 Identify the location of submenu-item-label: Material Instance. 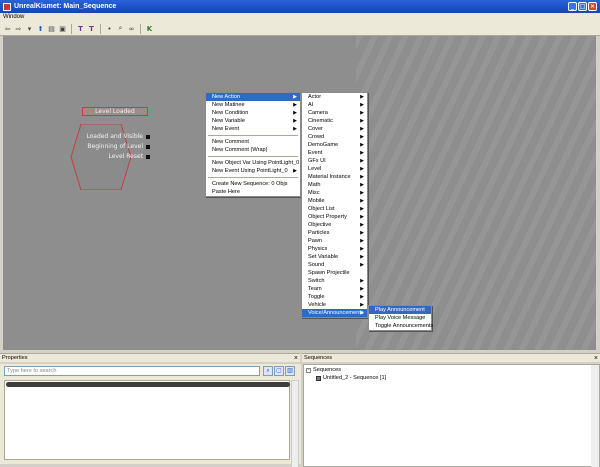
(329, 177).